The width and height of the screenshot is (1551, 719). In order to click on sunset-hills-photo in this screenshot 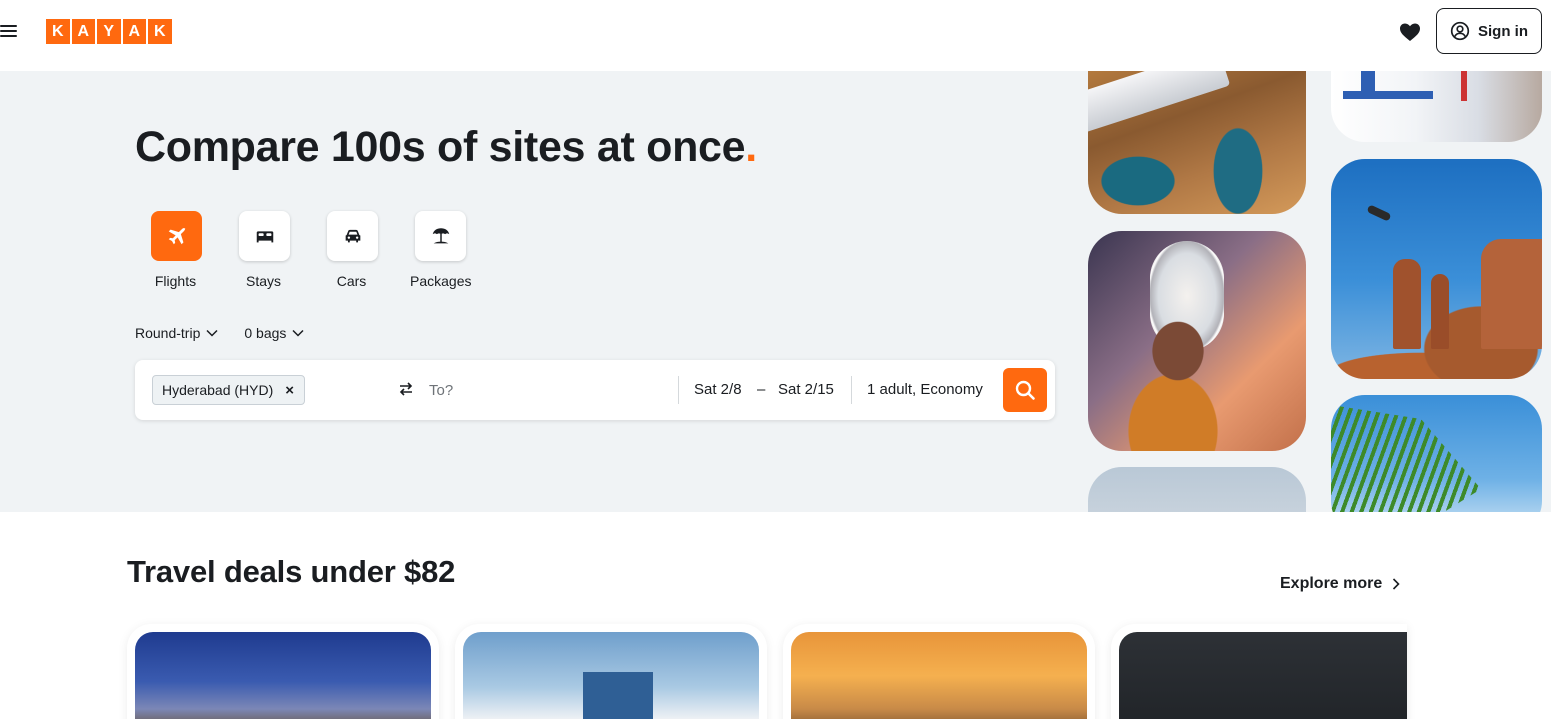, I will do `click(939, 675)`.